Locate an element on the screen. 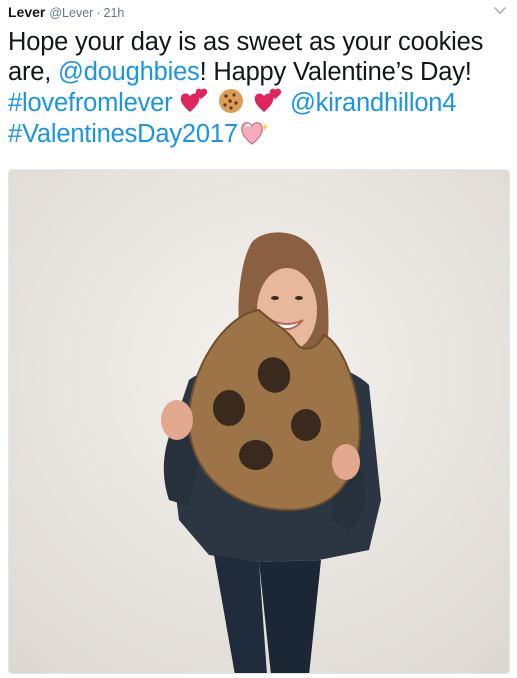 The width and height of the screenshot is (517, 678). tweet-header: Lever @Lever · 21h is located at coordinates (66, 13).